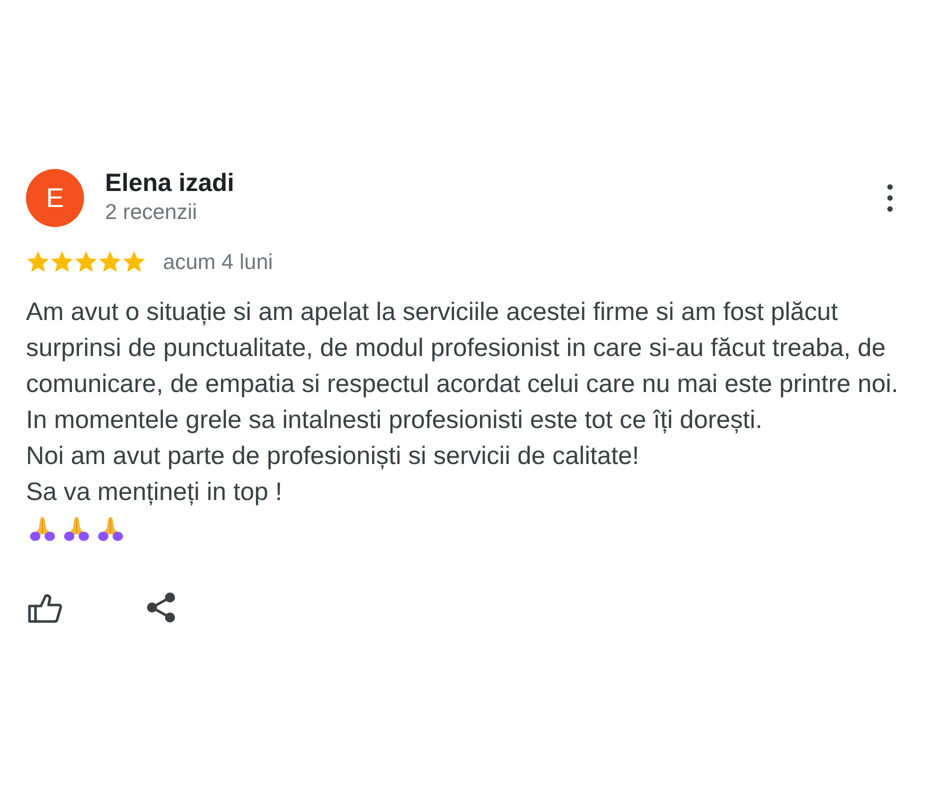 Image resolution: width=940 pixels, height=788 pixels. I want to click on share-button, so click(161, 607).